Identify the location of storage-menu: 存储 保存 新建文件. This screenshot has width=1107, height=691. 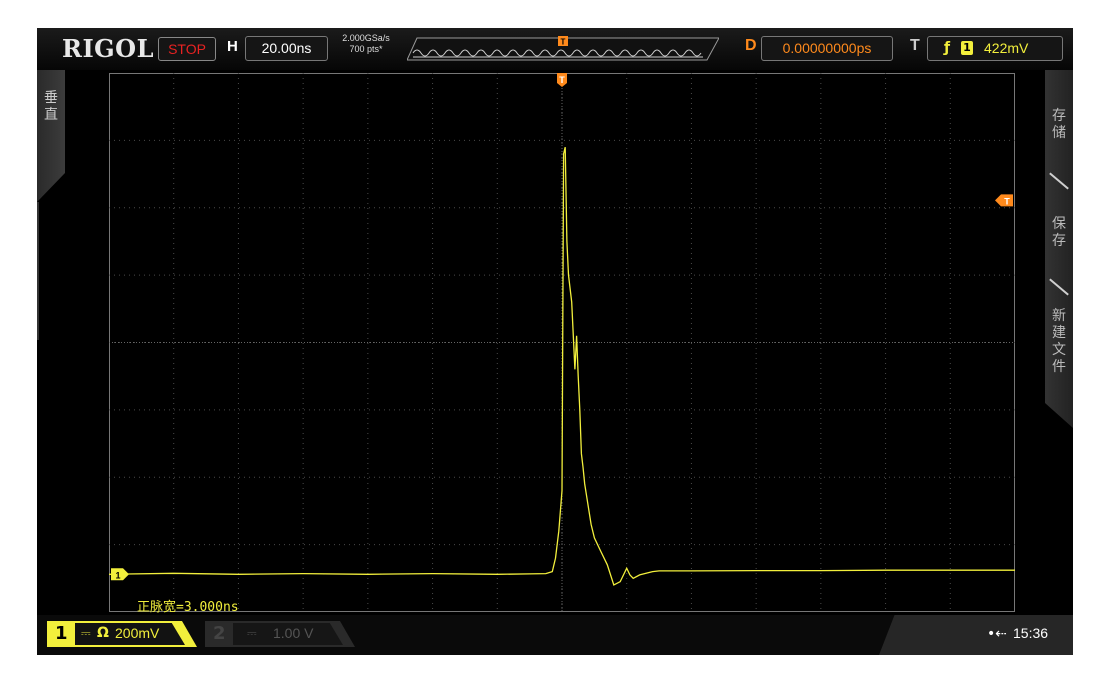
(1059, 249).